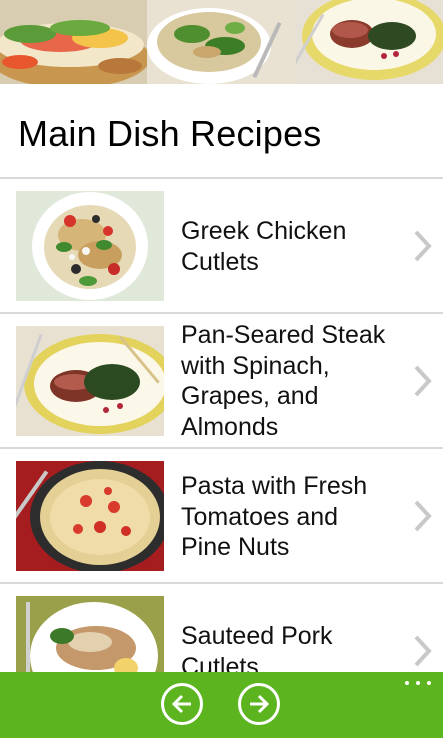 Image resolution: width=443 pixels, height=738 pixels. Describe the element at coordinates (170, 133) in the screenshot. I see `page-title: Main Dish Recipes` at that location.